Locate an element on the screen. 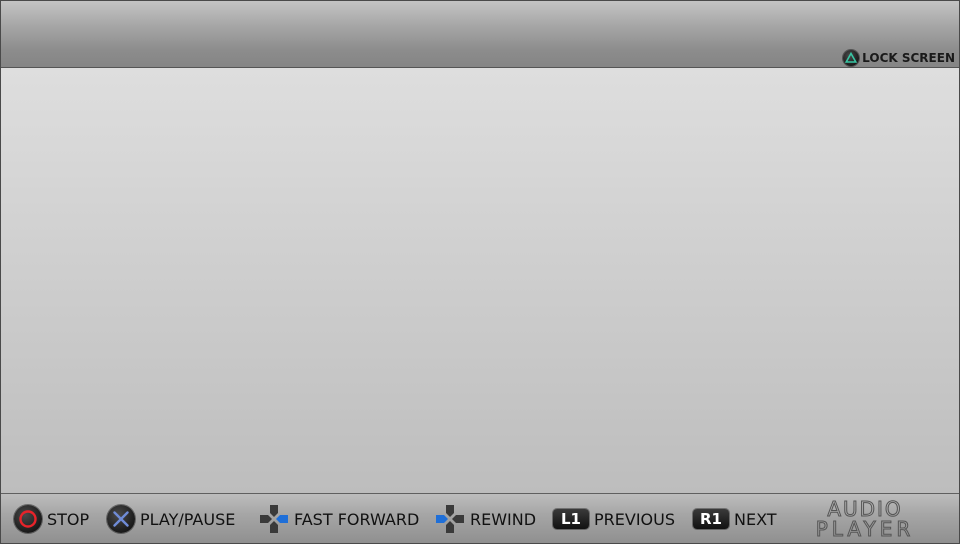  play-pause-label: PLAY/PAUSE is located at coordinates (188, 519).